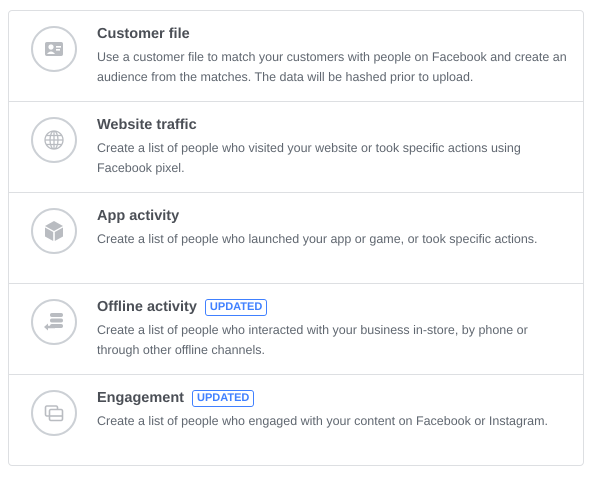  I want to click on option-description: Create a list of people who launched your app or game, or took specific actions., so click(317, 239).